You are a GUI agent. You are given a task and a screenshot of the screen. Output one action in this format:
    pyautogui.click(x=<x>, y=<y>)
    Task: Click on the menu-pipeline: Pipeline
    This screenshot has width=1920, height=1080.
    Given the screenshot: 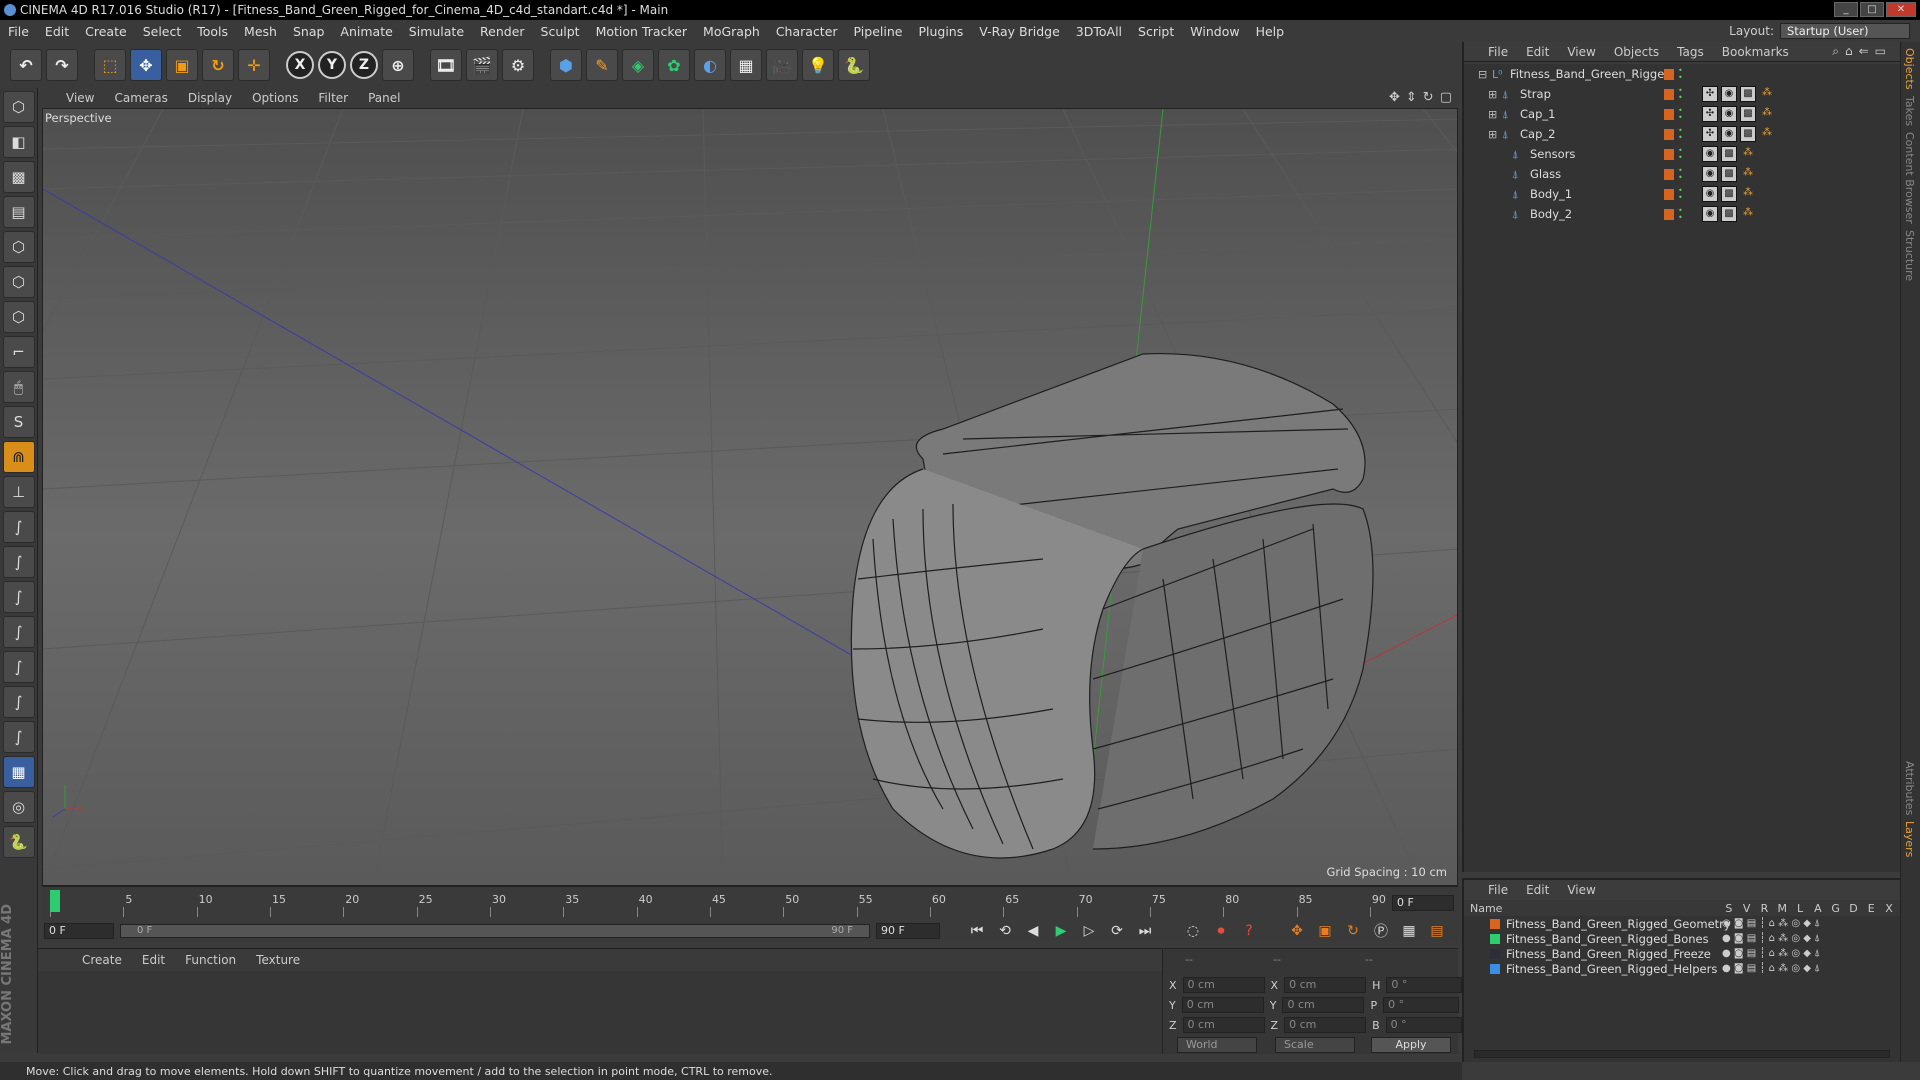 What is the action you would take?
    pyautogui.click(x=878, y=31)
    